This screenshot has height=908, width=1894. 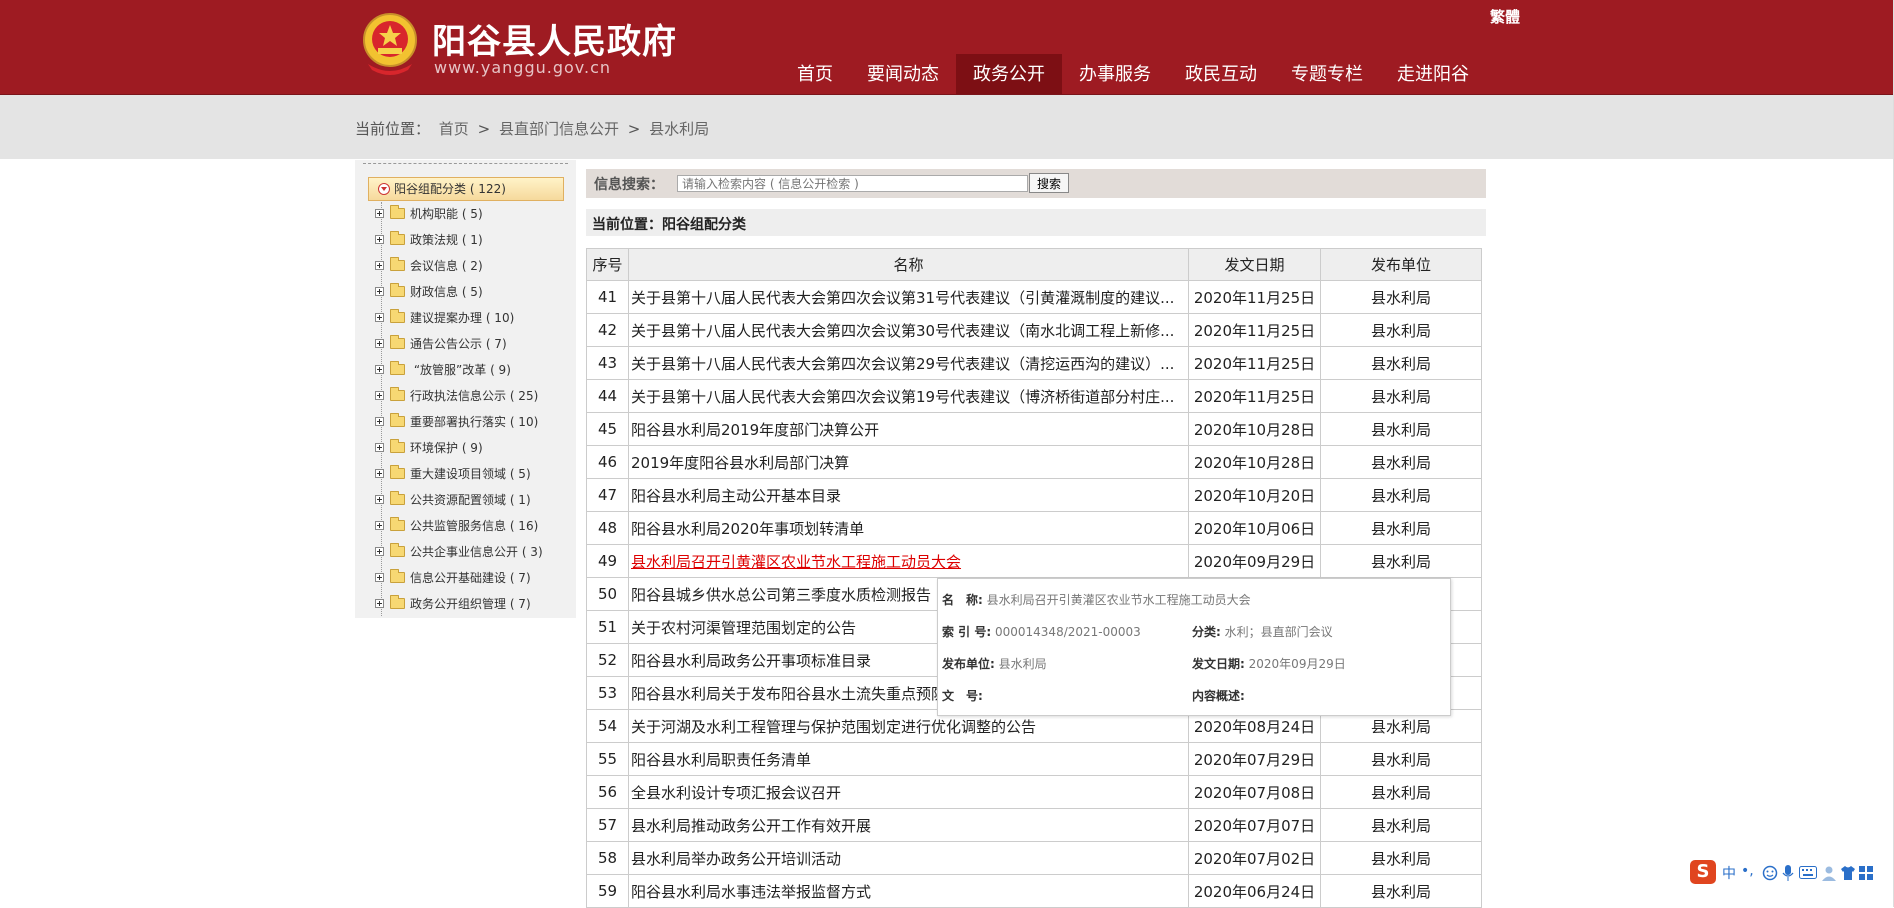 What do you see at coordinates (384, 189) in the screenshot?
I see `collapse-icon` at bounding box center [384, 189].